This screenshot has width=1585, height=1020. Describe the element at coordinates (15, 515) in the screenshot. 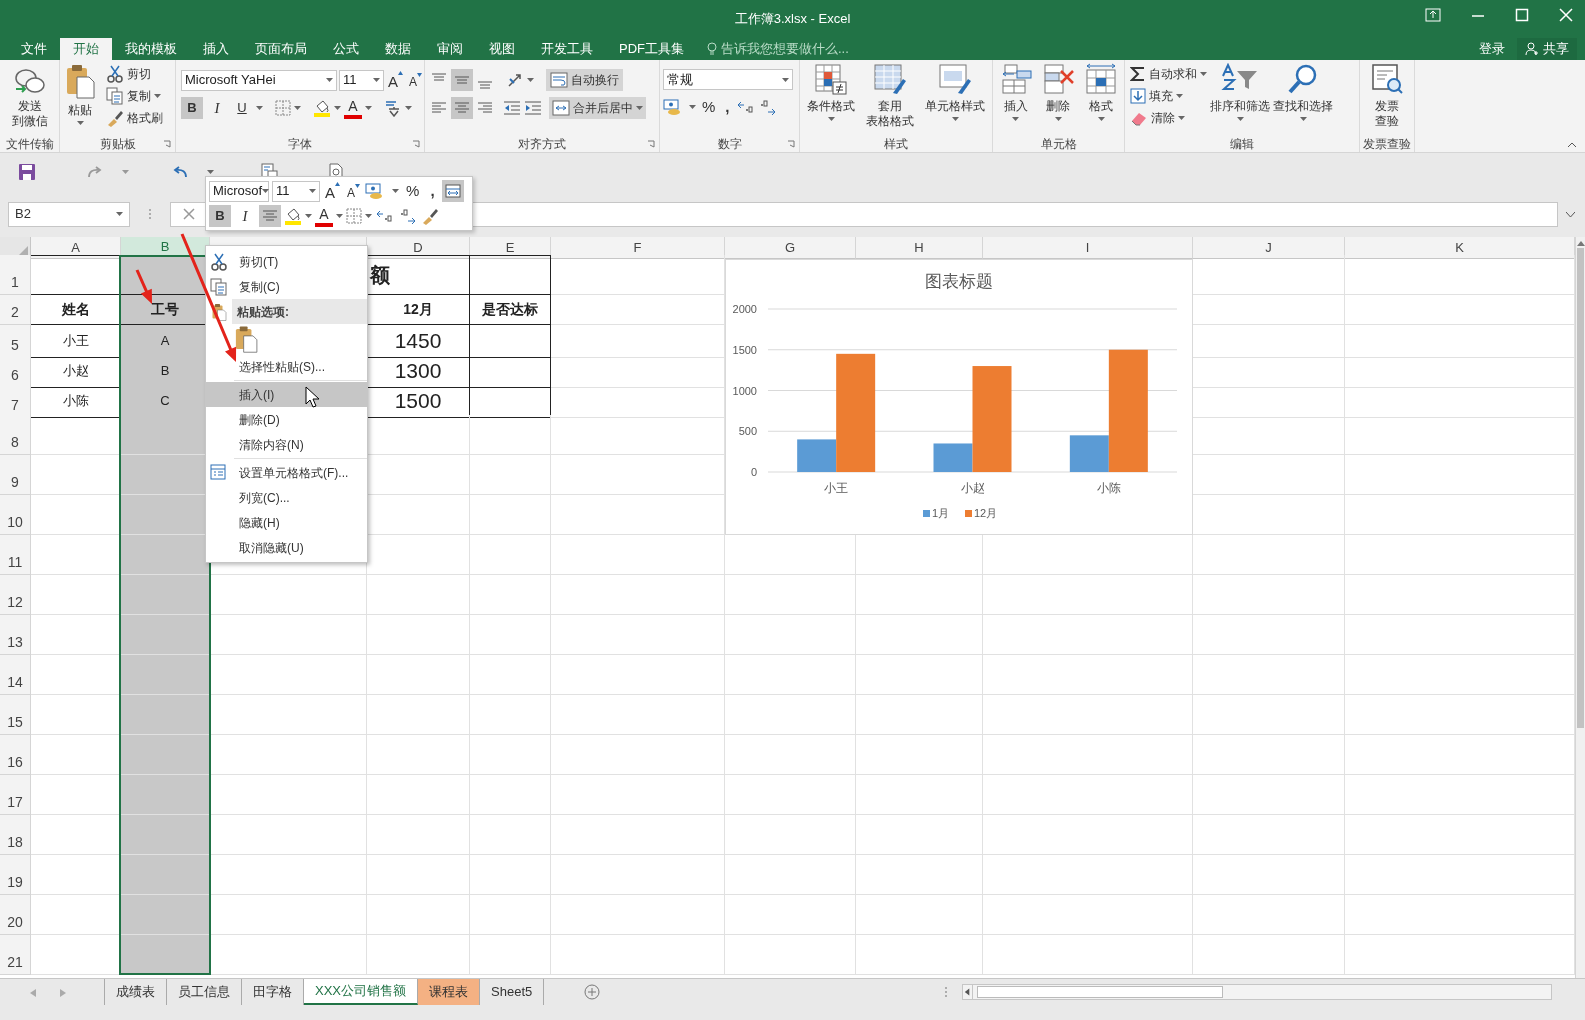

I see `row-header: 10` at that location.